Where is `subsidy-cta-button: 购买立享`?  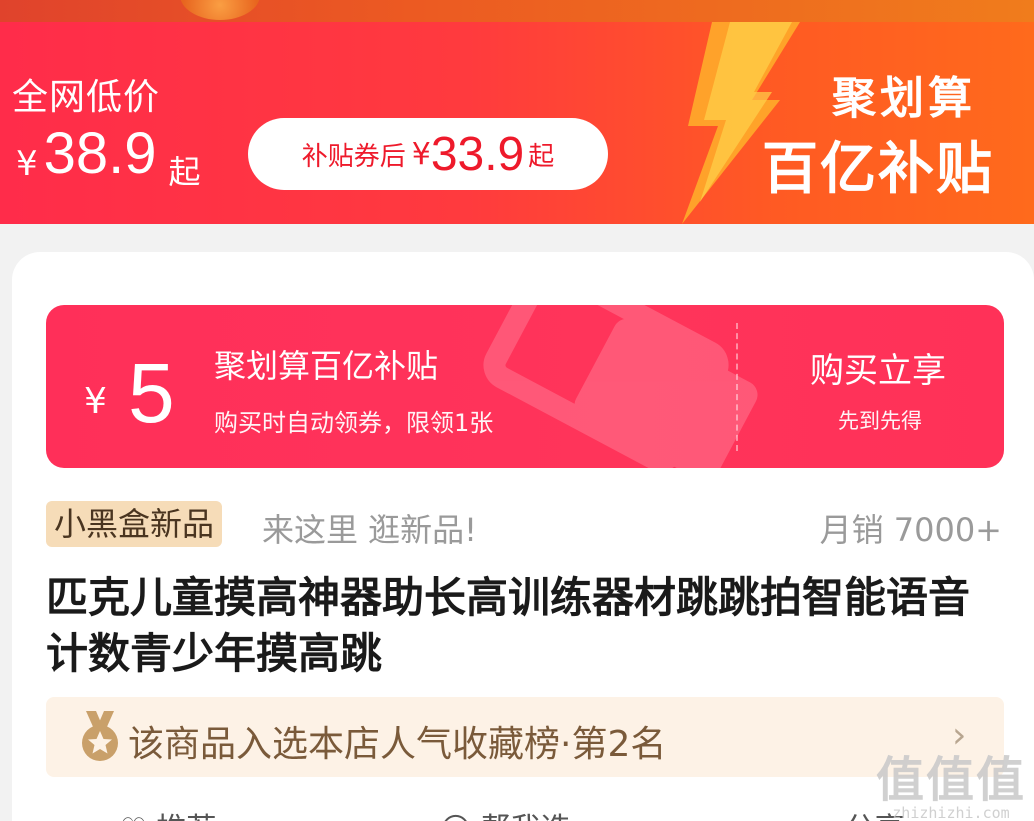 subsidy-cta-button: 购买立享 is located at coordinates (878, 367).